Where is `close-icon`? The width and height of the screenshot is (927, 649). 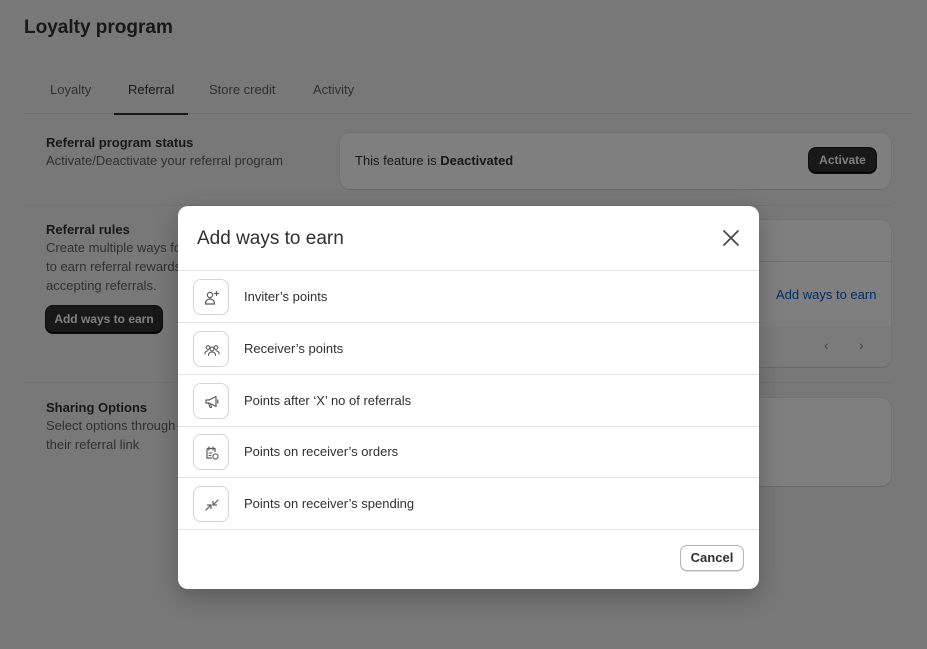 close-icon is located at coordinates (731, 238).